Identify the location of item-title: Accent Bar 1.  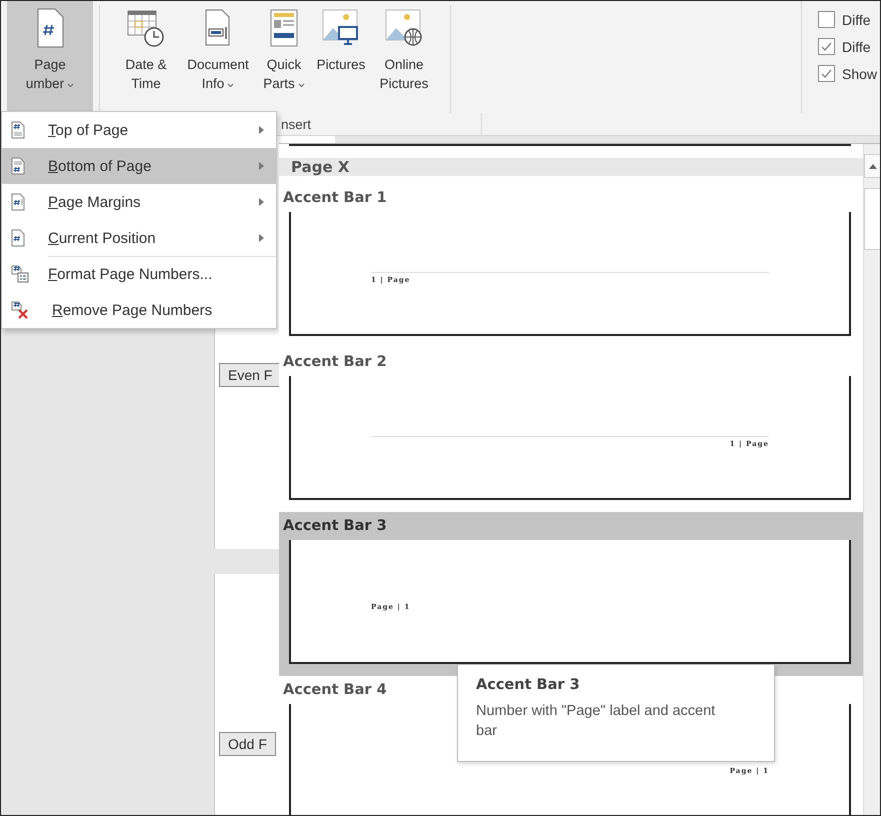
(334, 198).